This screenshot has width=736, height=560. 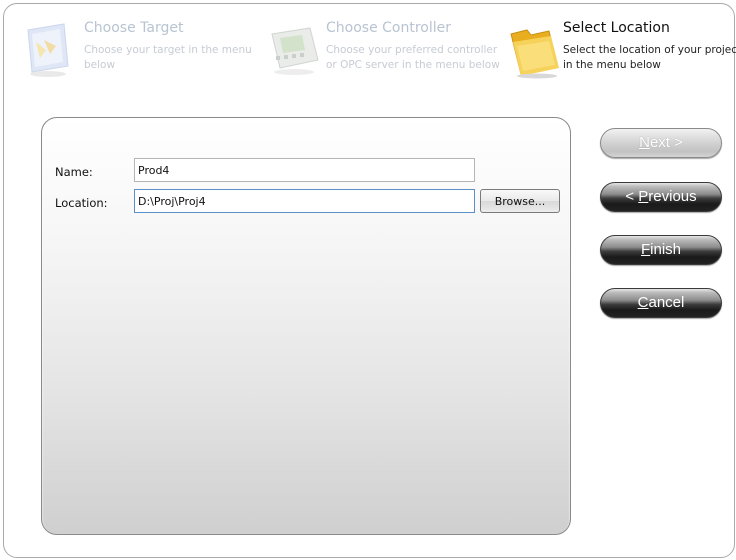 What do you see at coordinates (304, 201) in the screenshot?
I see `location-input` at bounding box center [304, 201].